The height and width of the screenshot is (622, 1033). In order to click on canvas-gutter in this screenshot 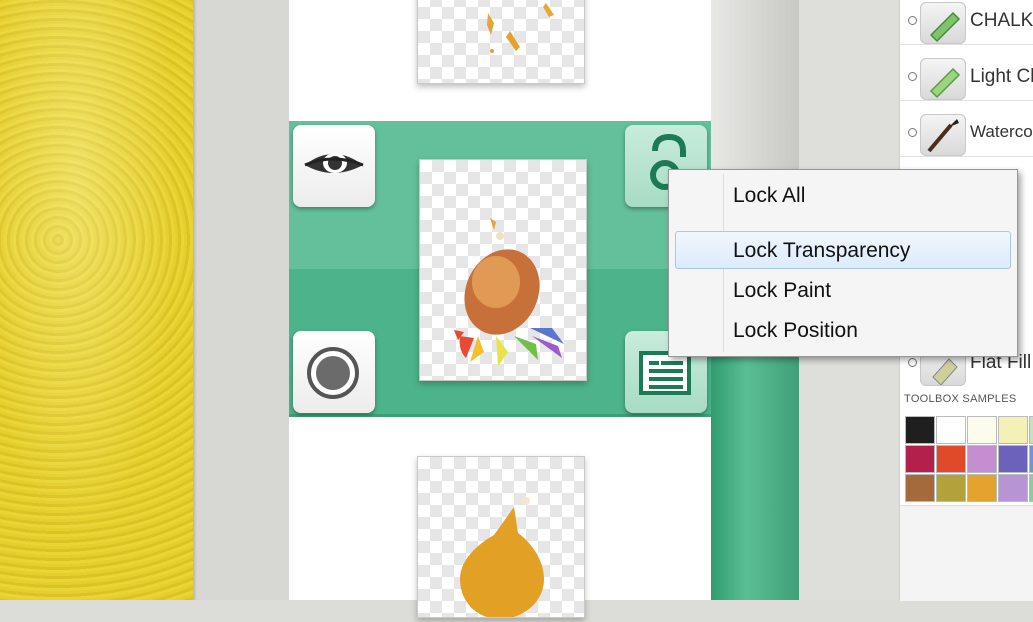, I will do `click(243, 300)`.